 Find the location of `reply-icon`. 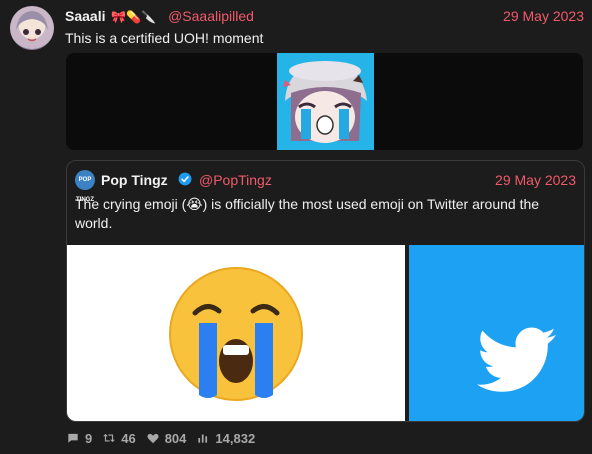

reply-icon is located at coordinates (73, 438).